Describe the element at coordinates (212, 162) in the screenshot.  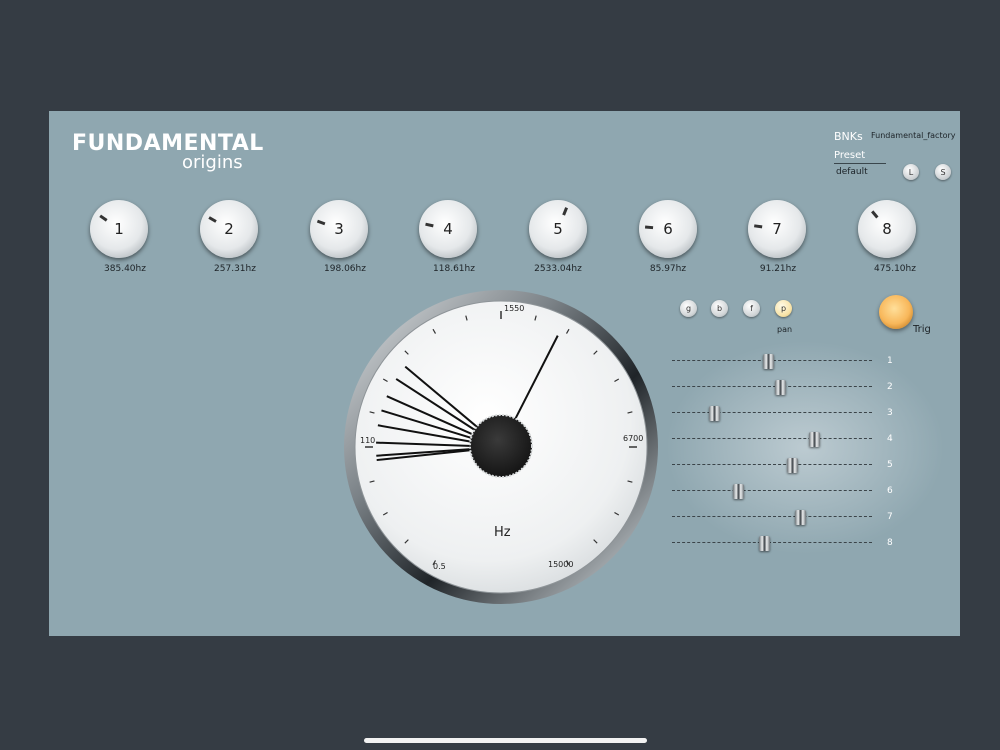
I see `brand-subtitle: origins` at that location.